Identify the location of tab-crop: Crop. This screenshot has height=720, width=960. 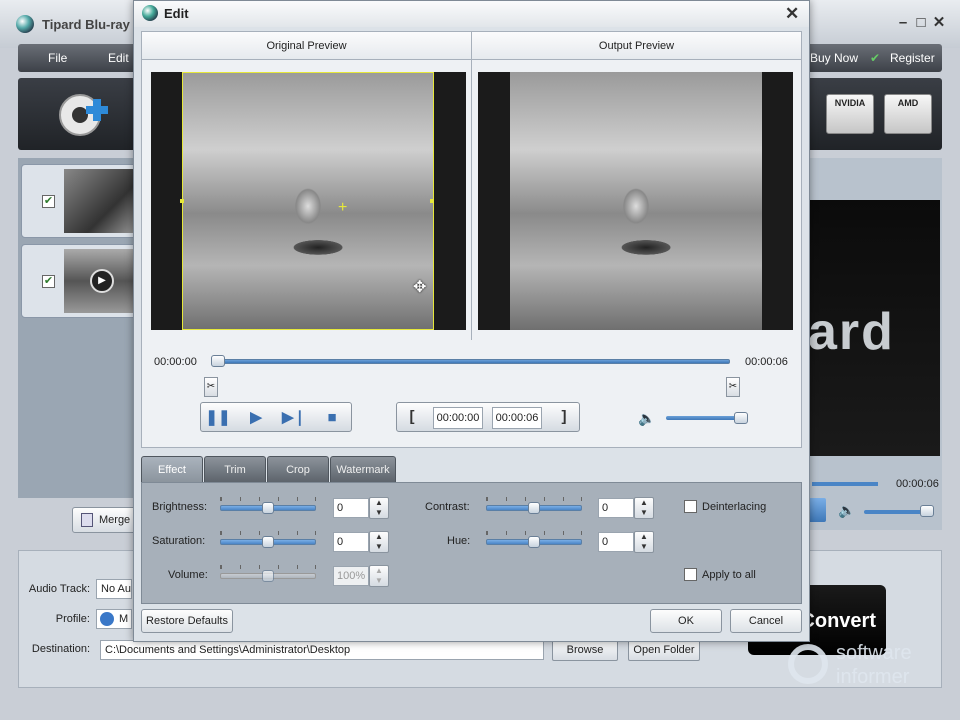
(298, 469).